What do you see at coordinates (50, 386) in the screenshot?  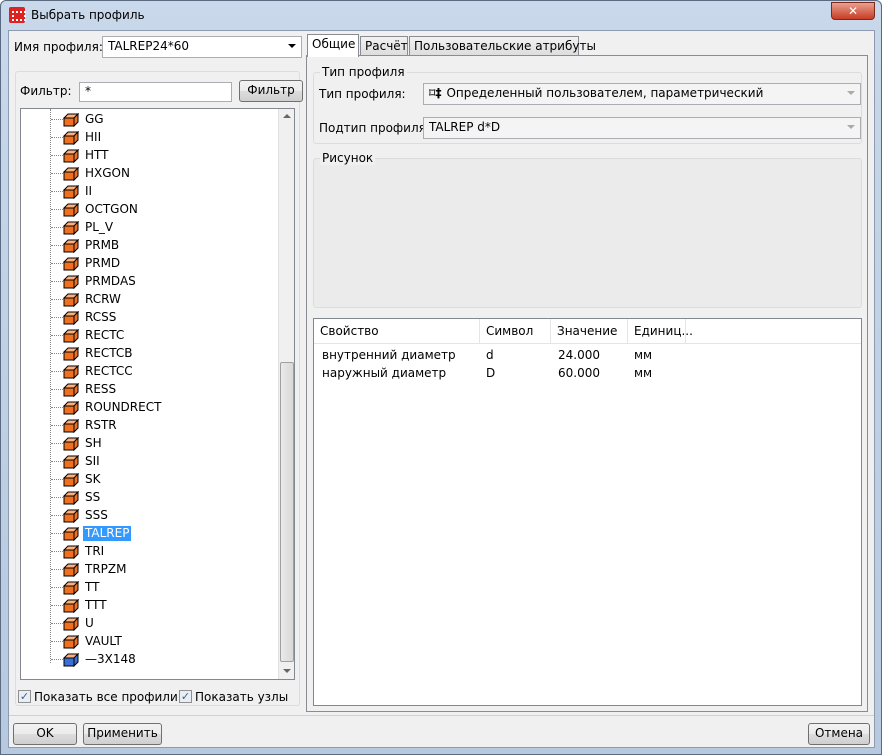 I see `tree-line` at bounding box center [50, 386].